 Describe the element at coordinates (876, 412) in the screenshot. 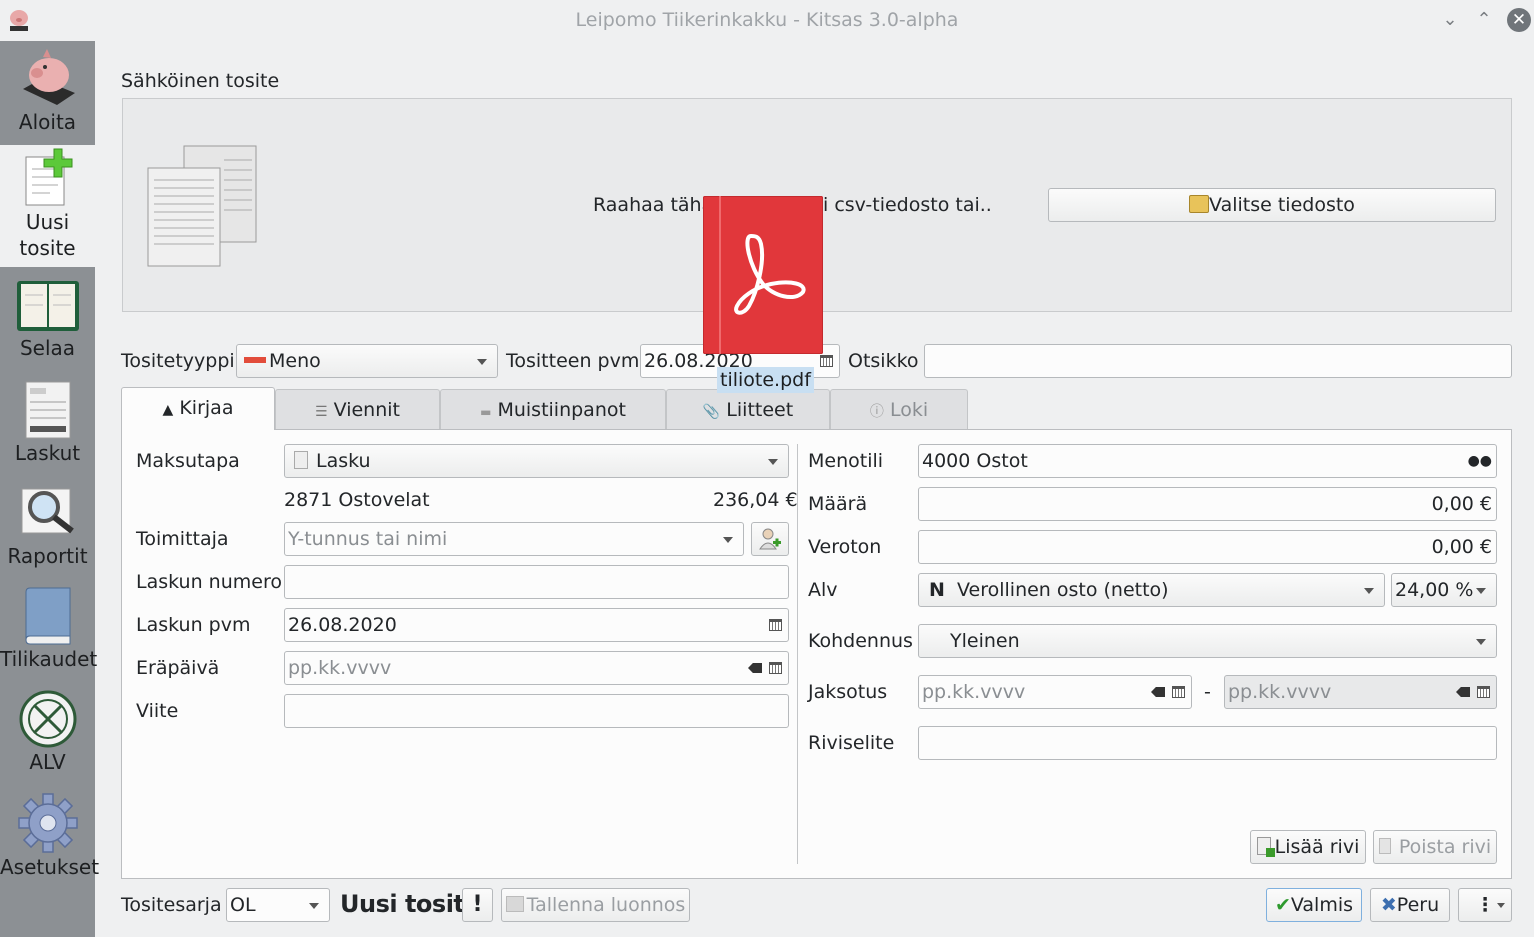

I see `info-icon: ⓘ` at that location.